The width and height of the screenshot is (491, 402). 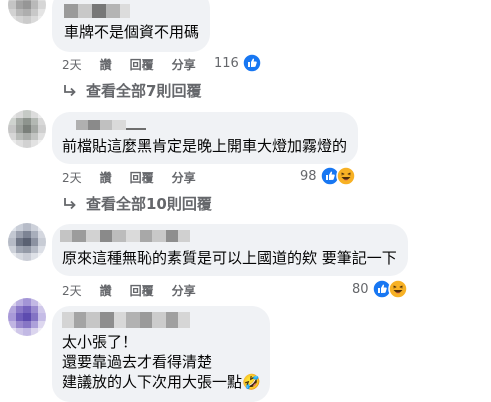 What do you see at coordinates (360, 289) in the screenshot?
I see `reaction-count: 80` at bounding box center [360, 289].